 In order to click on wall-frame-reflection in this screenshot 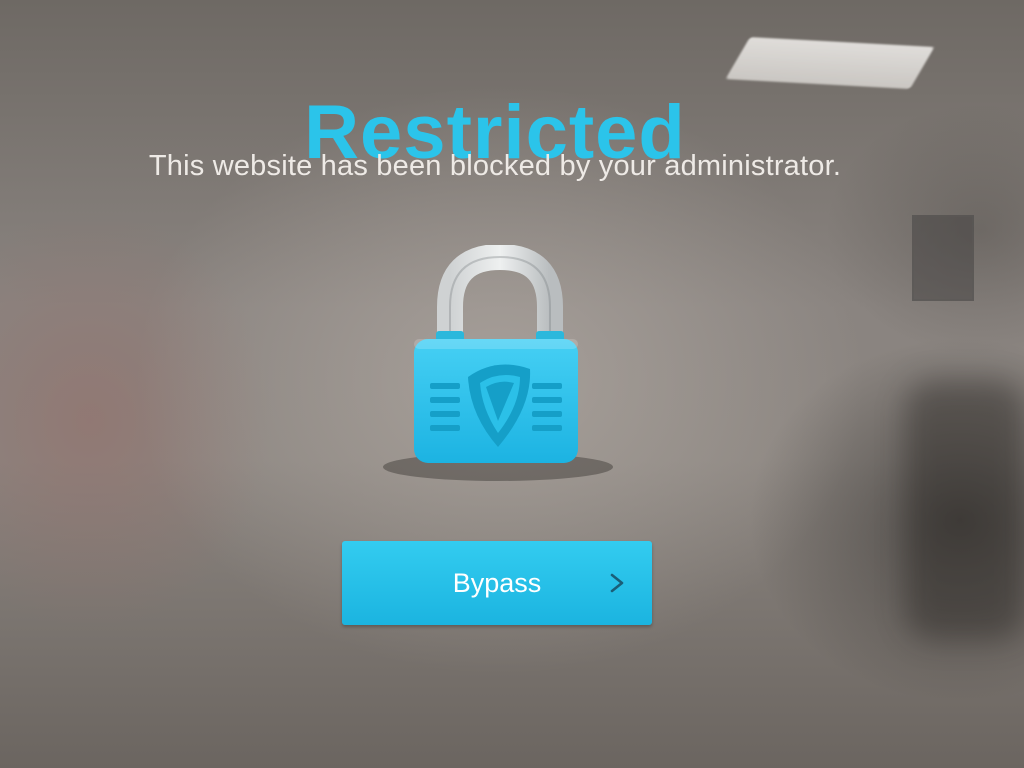, I will do `click(943, 258)`.